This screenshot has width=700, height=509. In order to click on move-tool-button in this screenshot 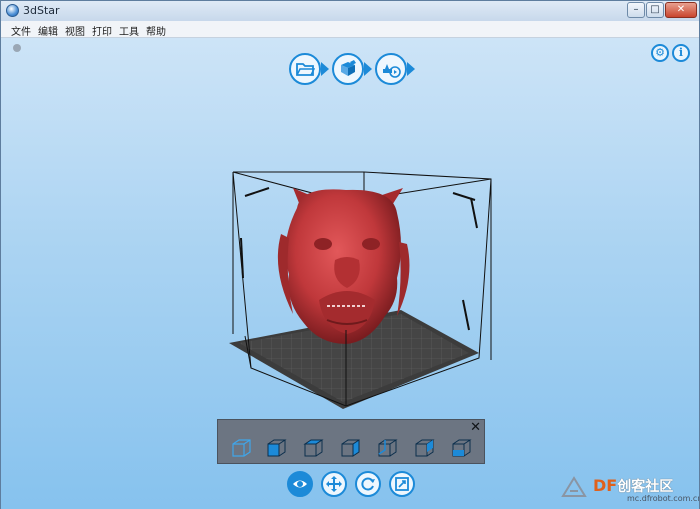, I will do `click(334, 484)`.